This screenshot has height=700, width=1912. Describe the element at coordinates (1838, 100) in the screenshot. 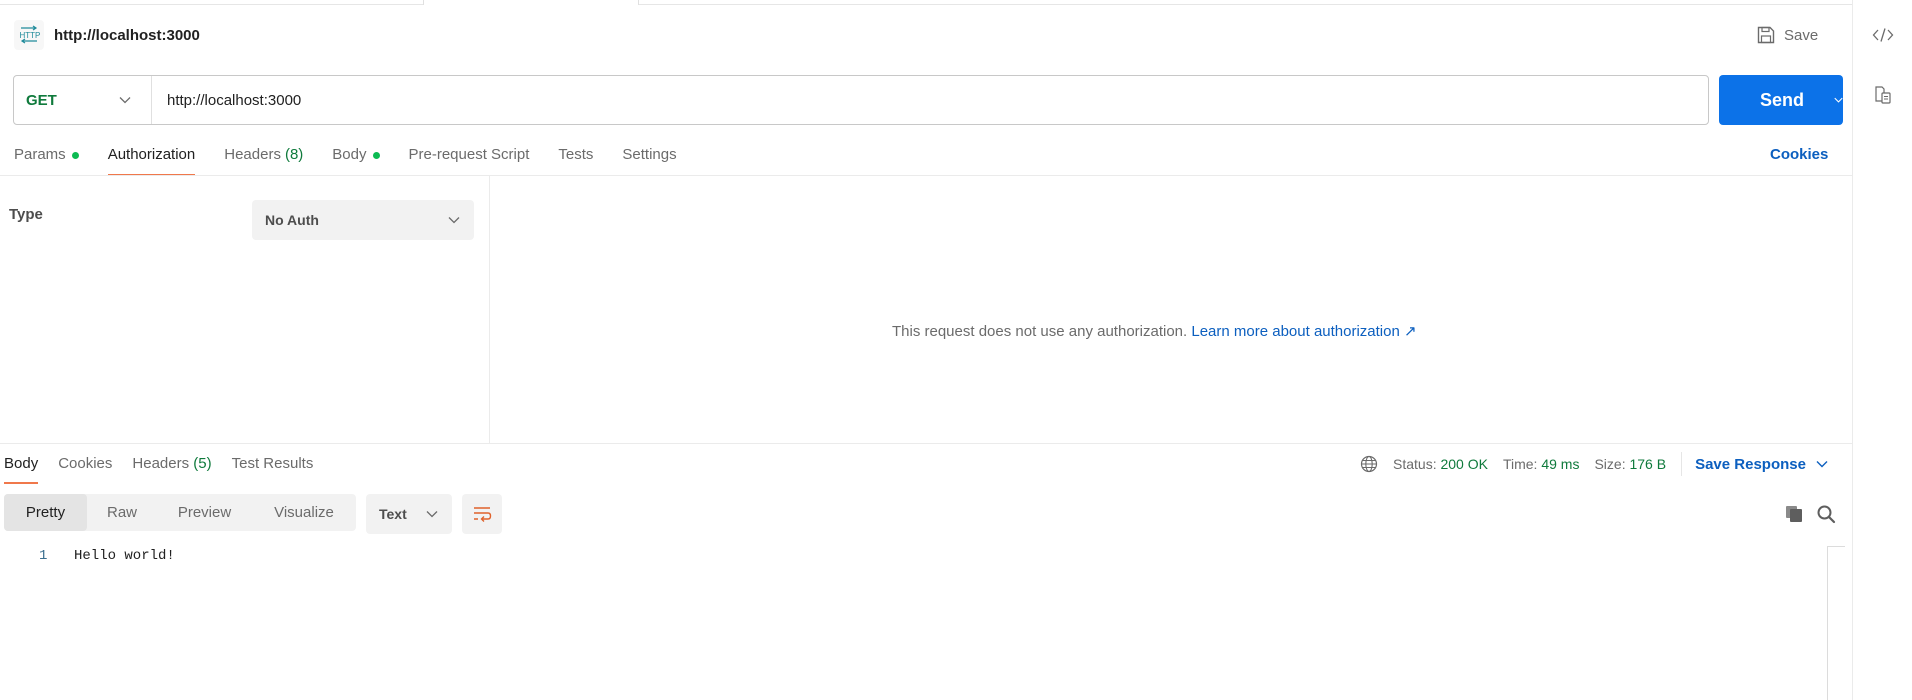

I see `send-options-chevron-icon` at that location.